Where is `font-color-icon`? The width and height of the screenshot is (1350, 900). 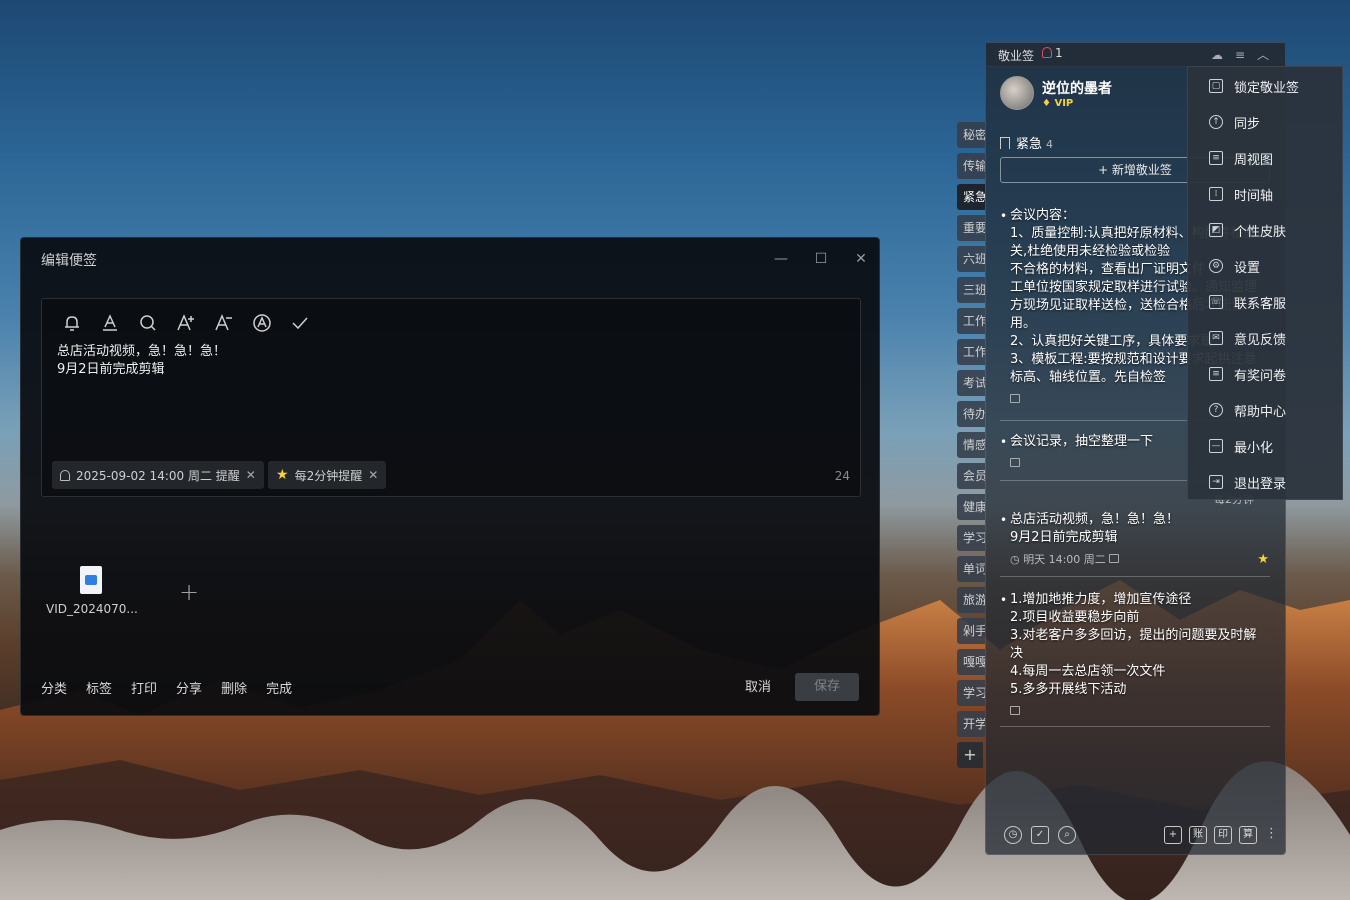 font-color-icon is located at coordinates (110, 323).